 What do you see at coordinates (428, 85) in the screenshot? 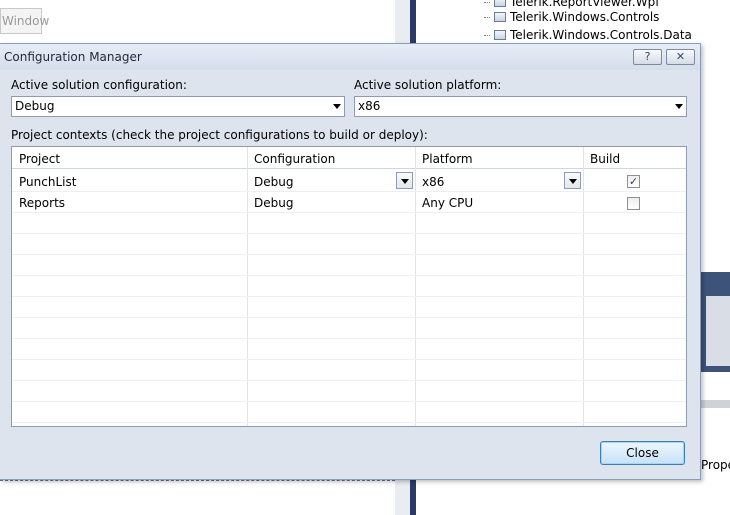
I see `active-platform-label: Active solution platform:` at bounding box center [428, 85].